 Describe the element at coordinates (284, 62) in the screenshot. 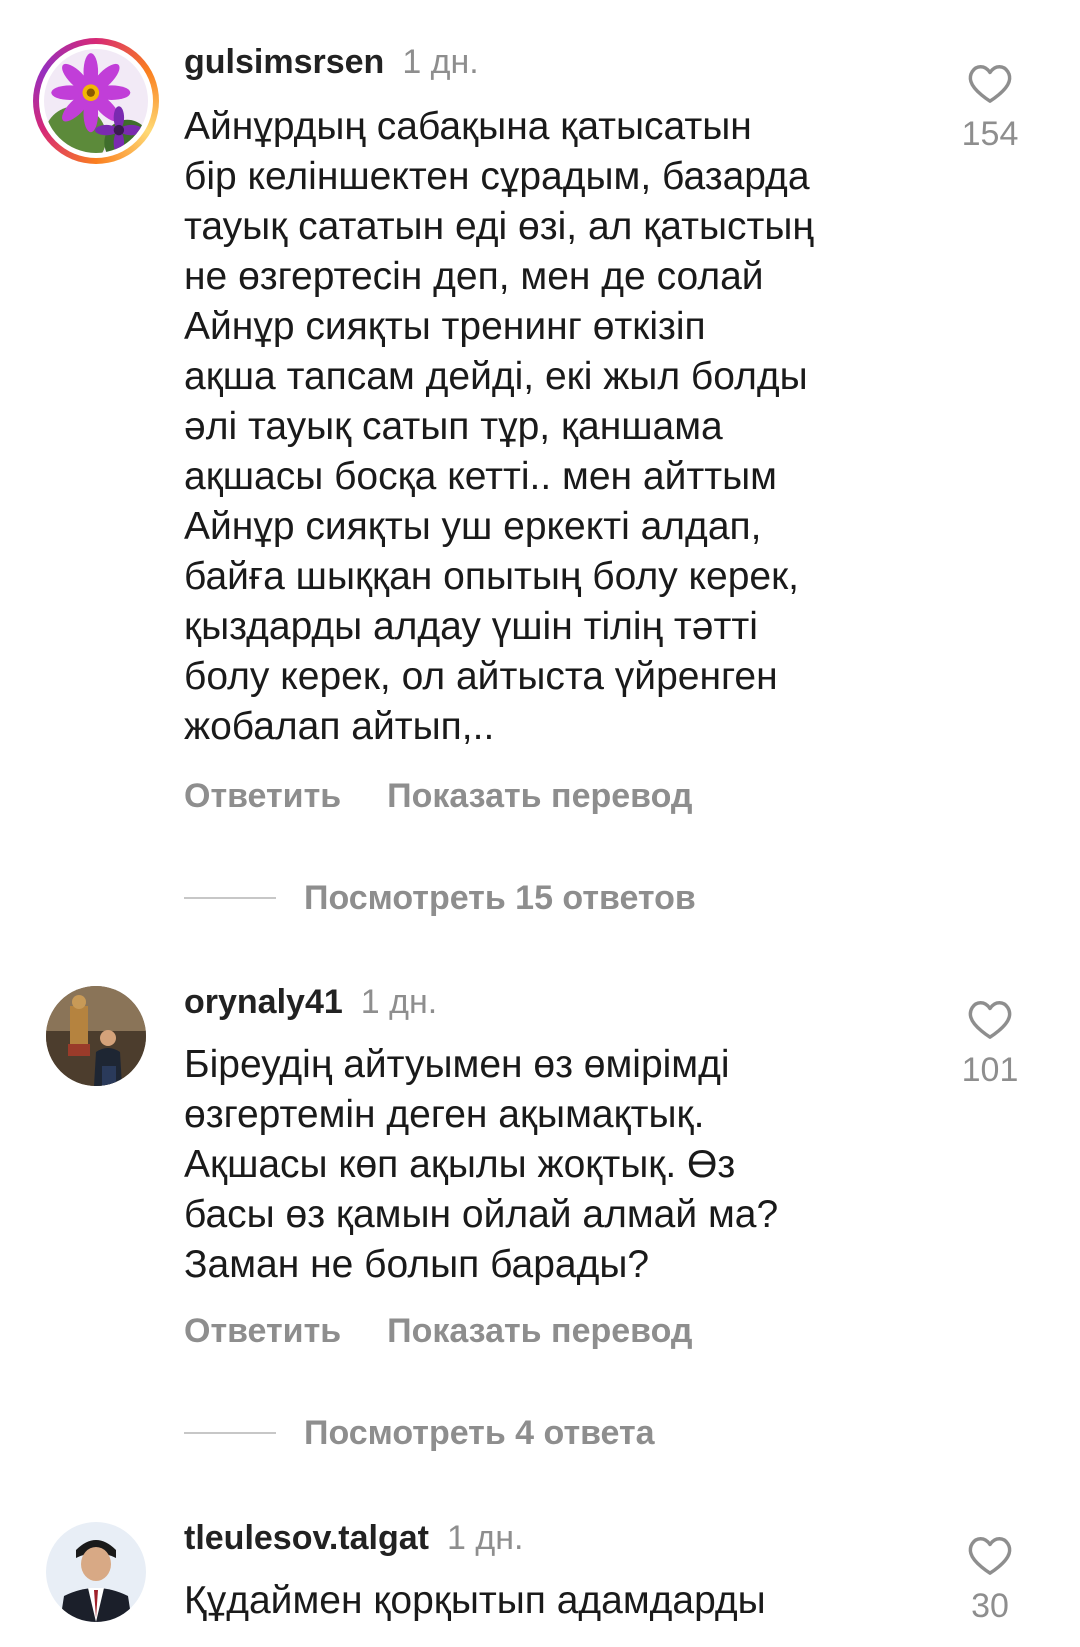

I see `comment-username: gulsimsrsen` at that location.